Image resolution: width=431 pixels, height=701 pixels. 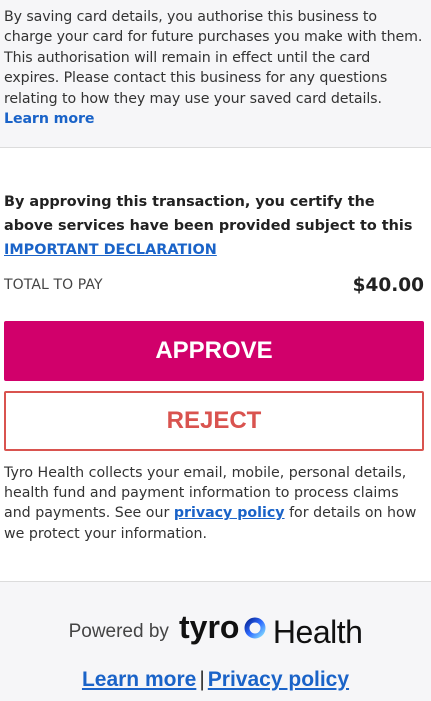 What do you see at coordinates (49, 119) in the screenshot?
I see `consent-learn-more-link: Learn more` at bounding box center [49, 119].